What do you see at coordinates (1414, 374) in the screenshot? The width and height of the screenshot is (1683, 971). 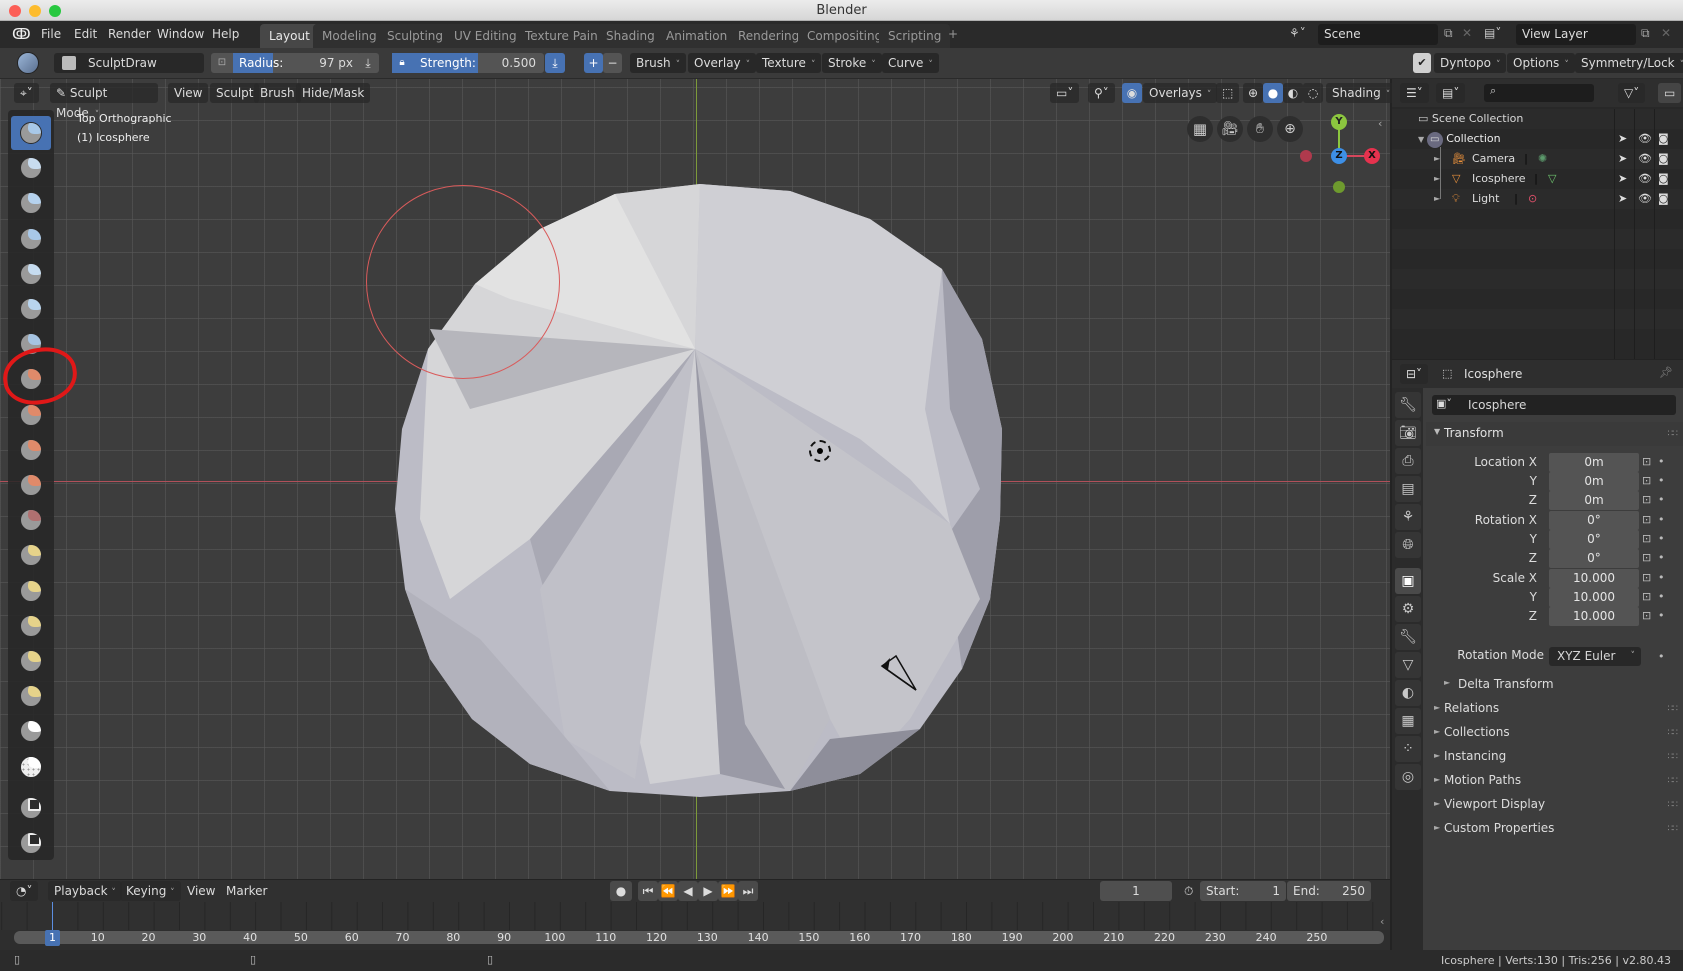 I see `properties-editor-type-icon: ⊟˅` at bounding box center [1414, 374].